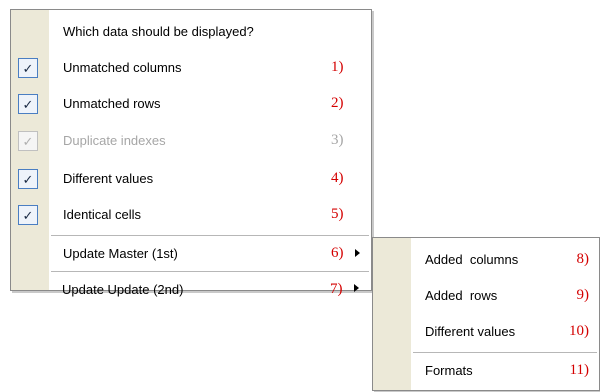  What do you see at coordinates (191, 140) in the screenshot?
I see `menu-item-duplicate-indexes: ✓ Duplicate indexes 3)` at bounding box center [191, 140].